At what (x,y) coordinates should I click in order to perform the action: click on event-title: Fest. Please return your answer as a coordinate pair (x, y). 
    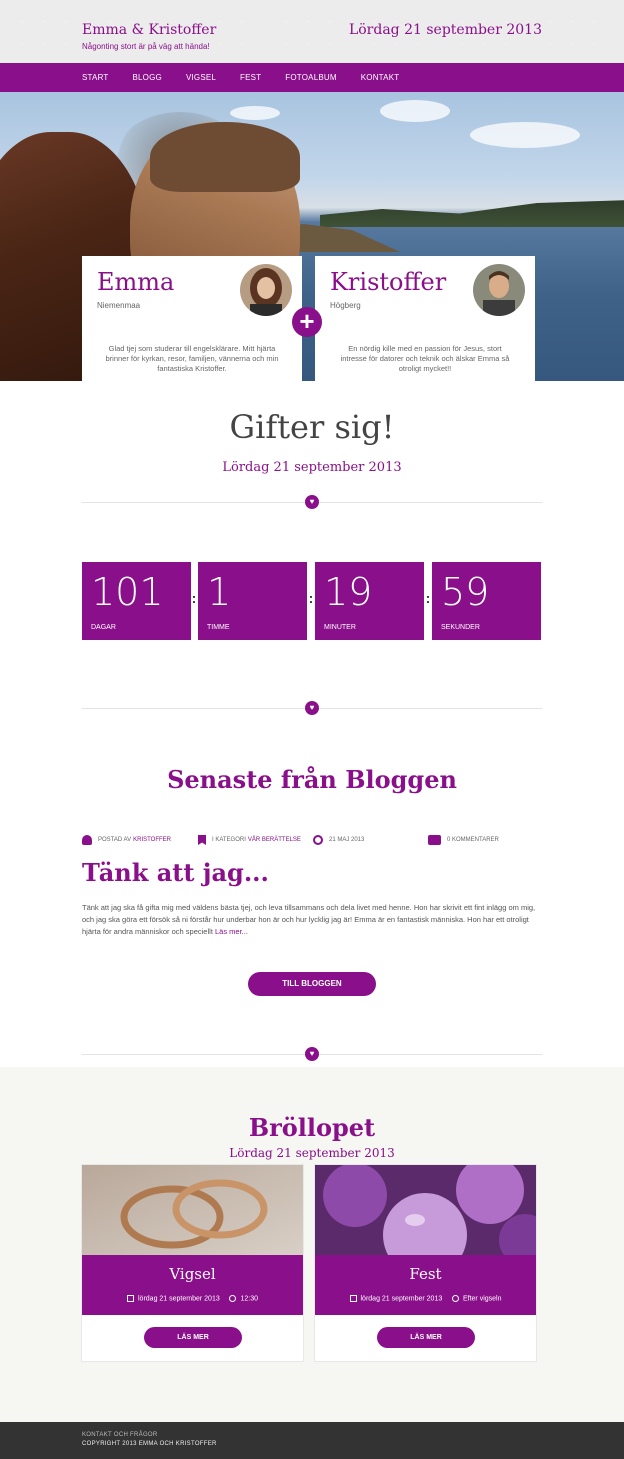
    Looking at the image, I should click on (425, 1274).